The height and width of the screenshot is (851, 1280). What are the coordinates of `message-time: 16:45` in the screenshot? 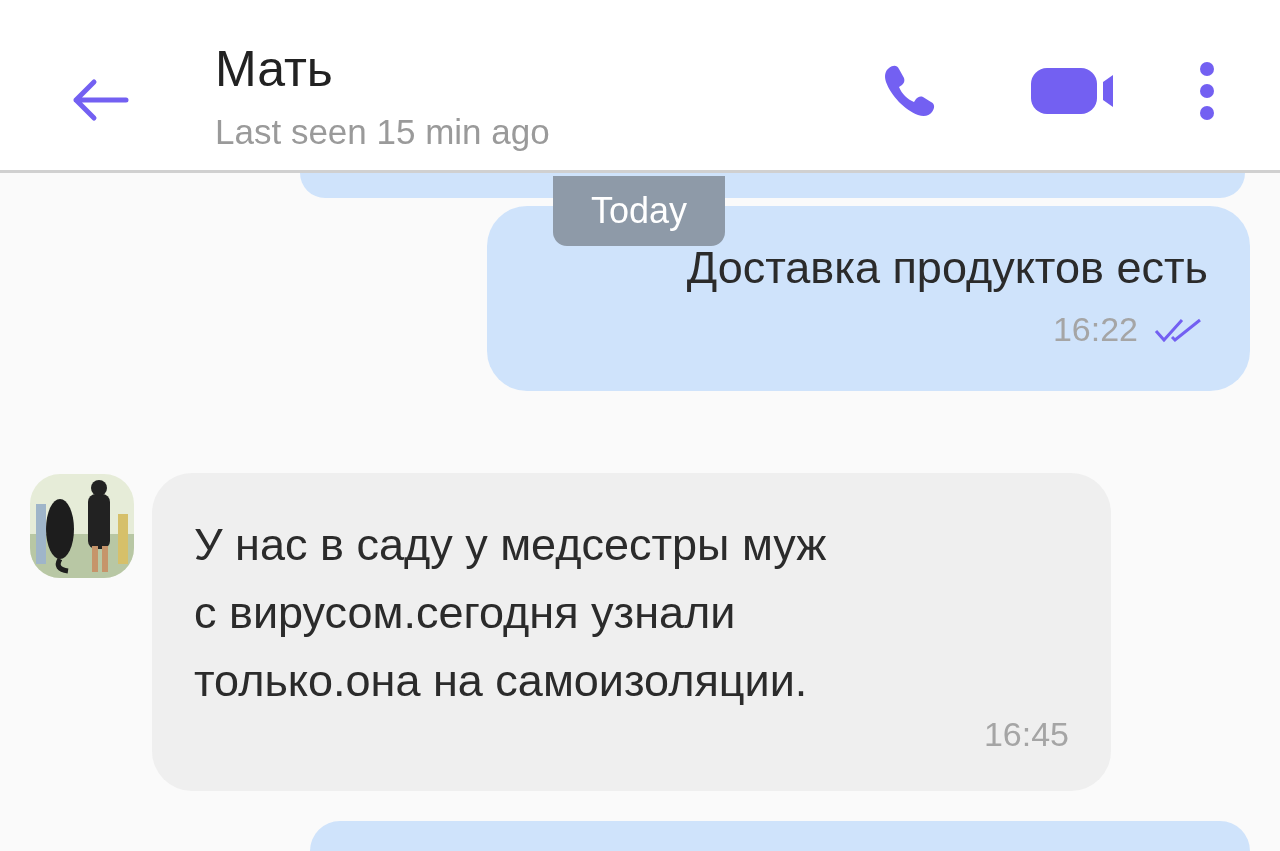 It's located at (1026, 734).